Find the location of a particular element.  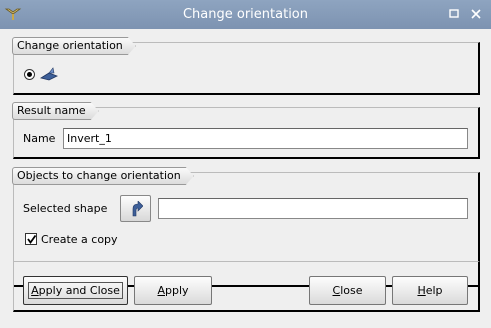

help-mnemonic: H is located at coordinates (421, 290).